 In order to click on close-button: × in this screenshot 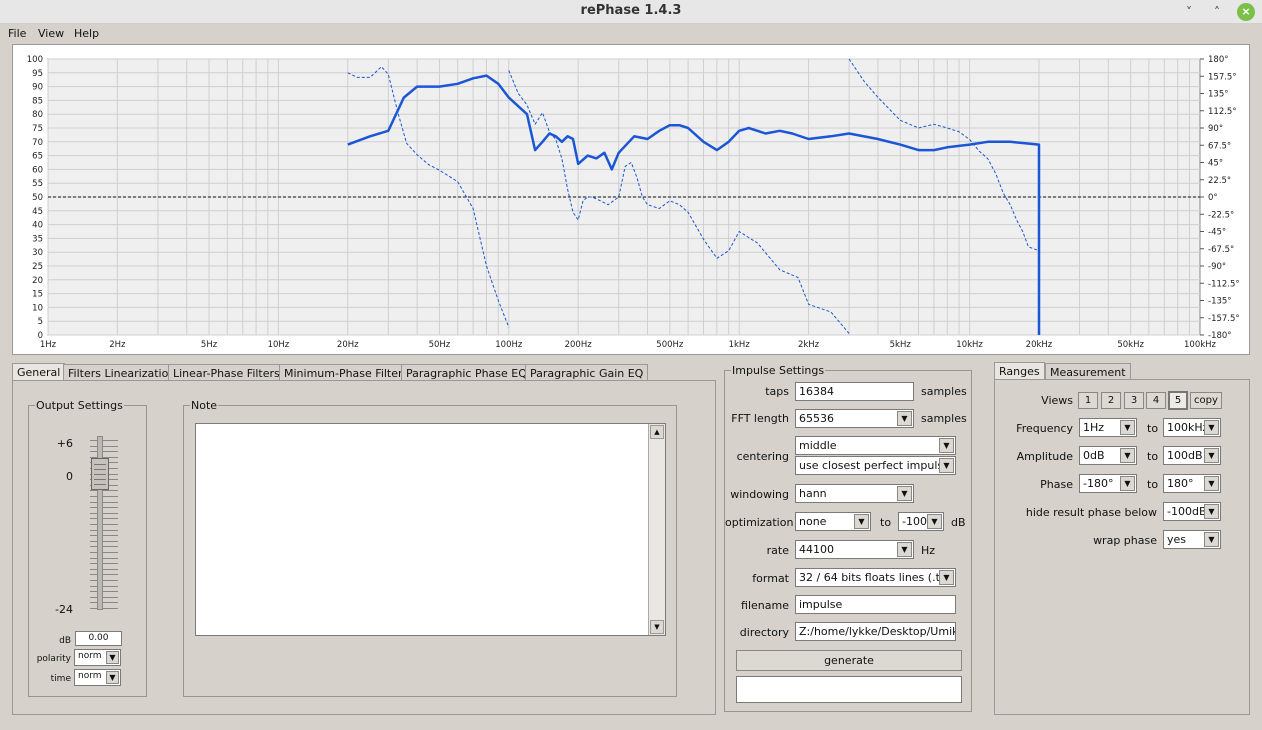, I will do `click(1246, 12)`.